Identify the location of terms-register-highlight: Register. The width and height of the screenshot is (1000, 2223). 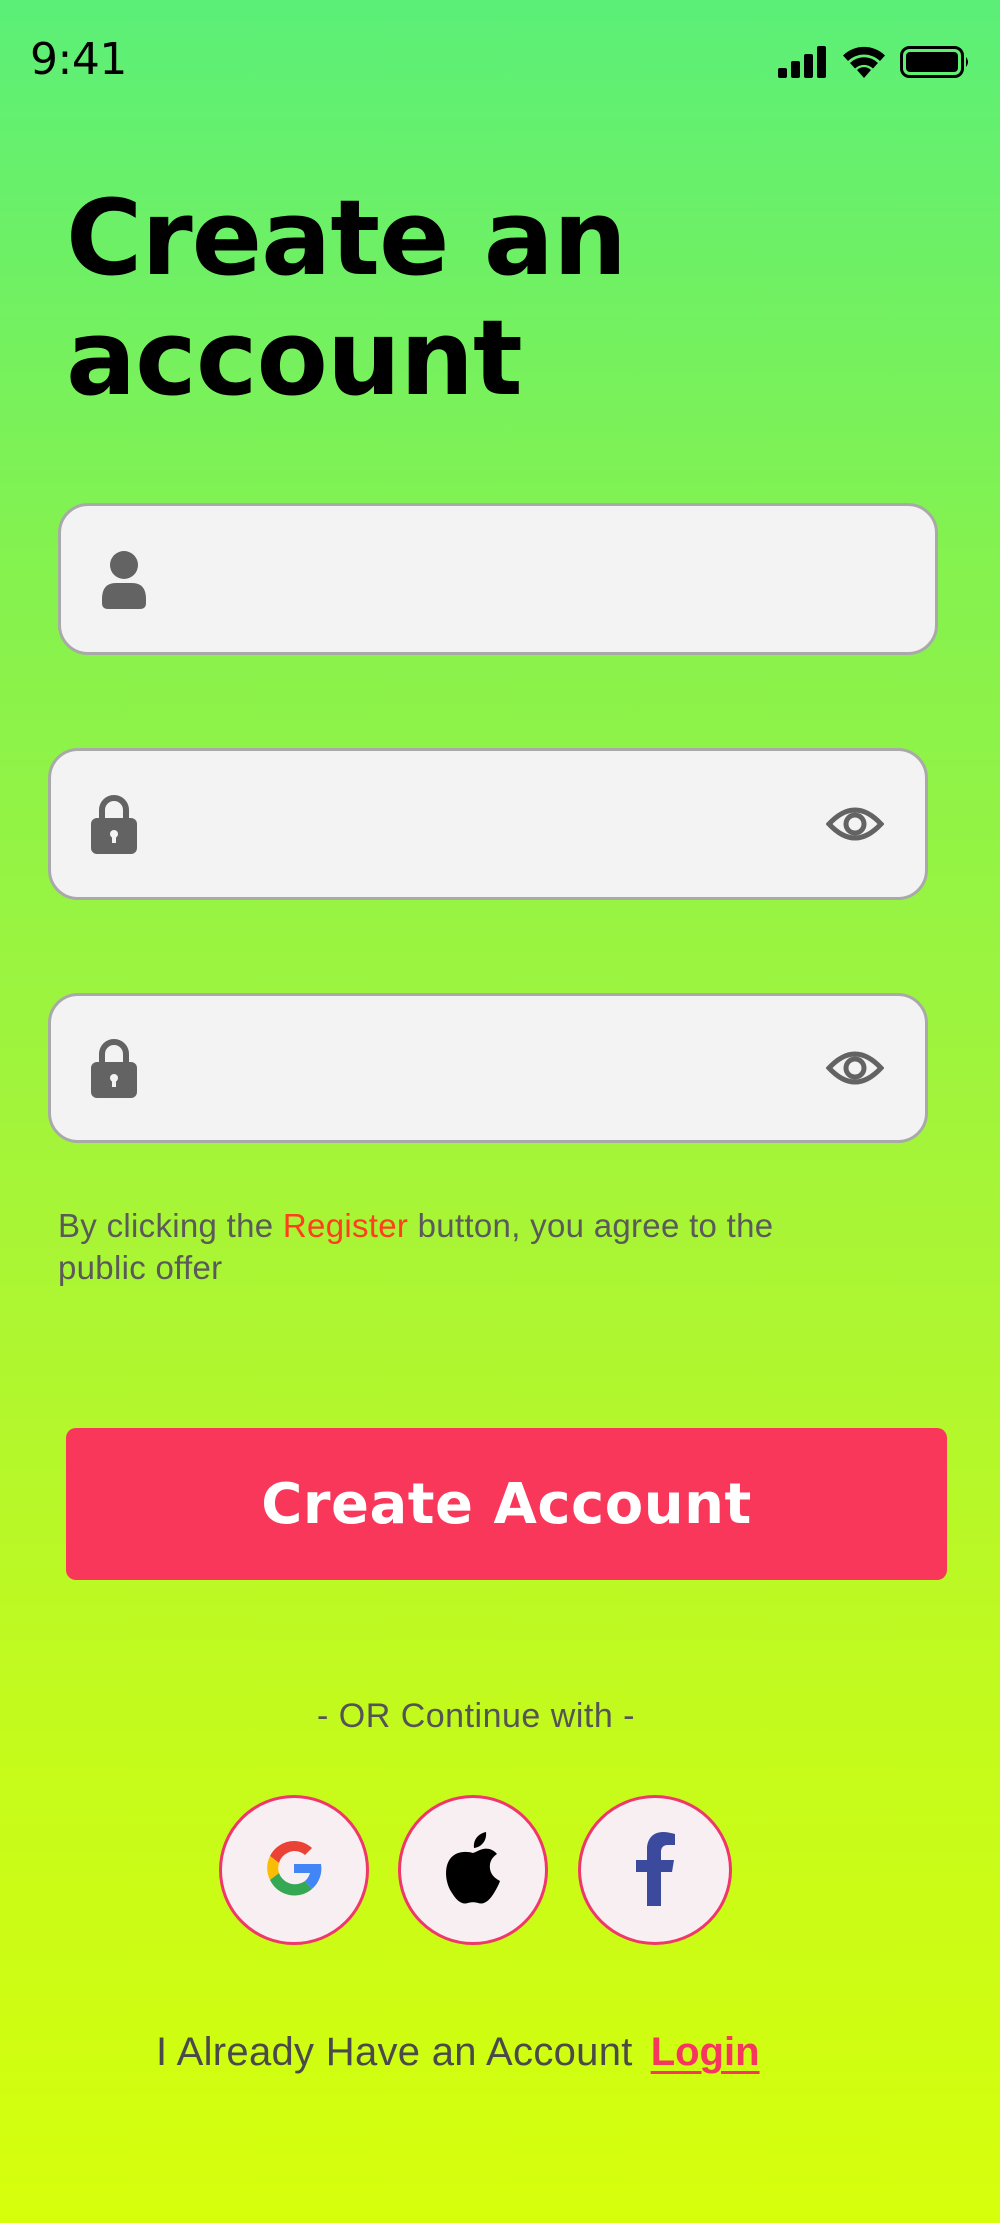
(345, 1225).